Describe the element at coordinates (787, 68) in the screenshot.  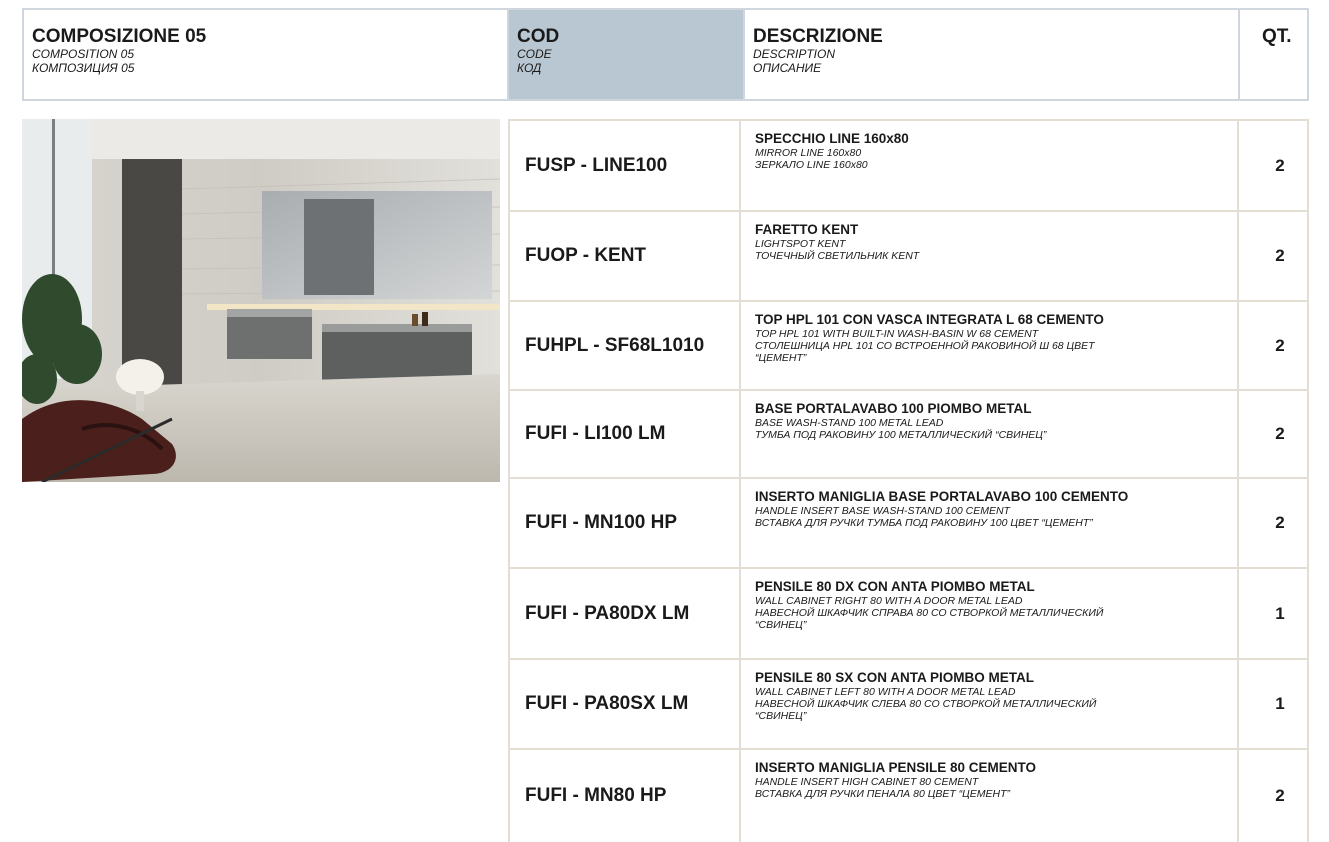
I see `description-header-ru: ОПИСАНИЕ` at that location.